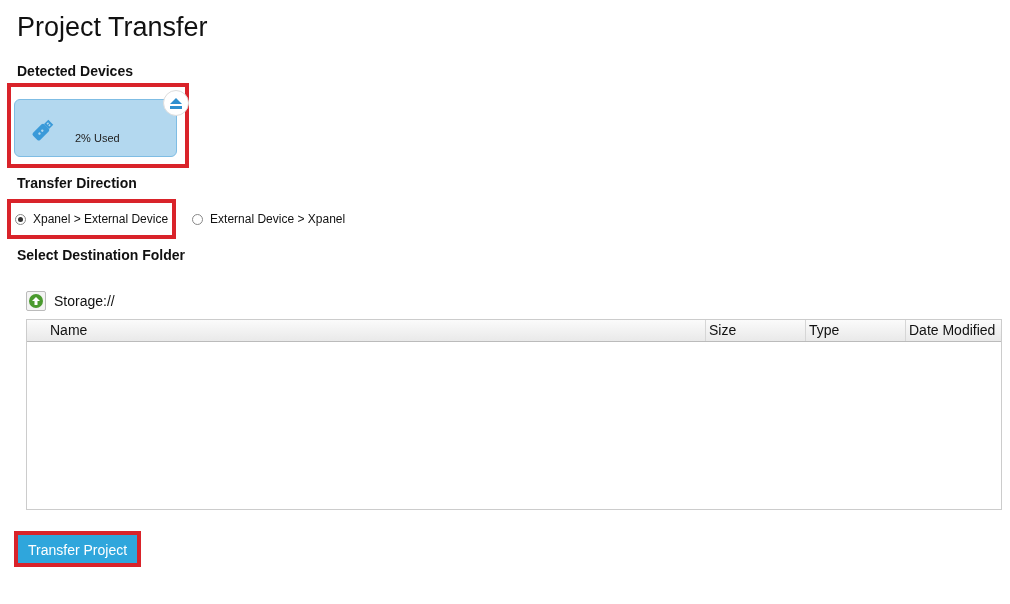 The width and height of the screenshot is (1010, 604). I want to click on eject-icon, so click(176, 103).